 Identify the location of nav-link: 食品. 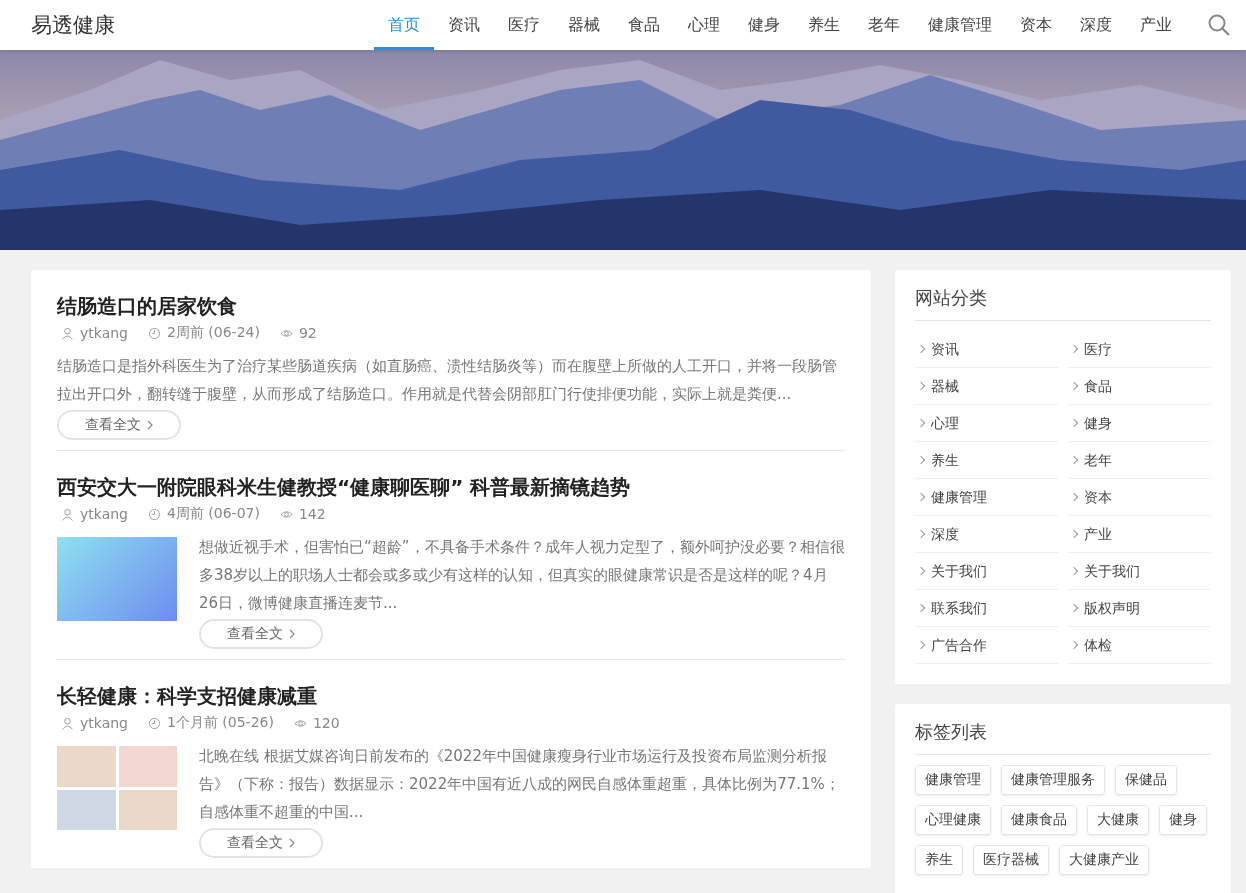
(644, 25).